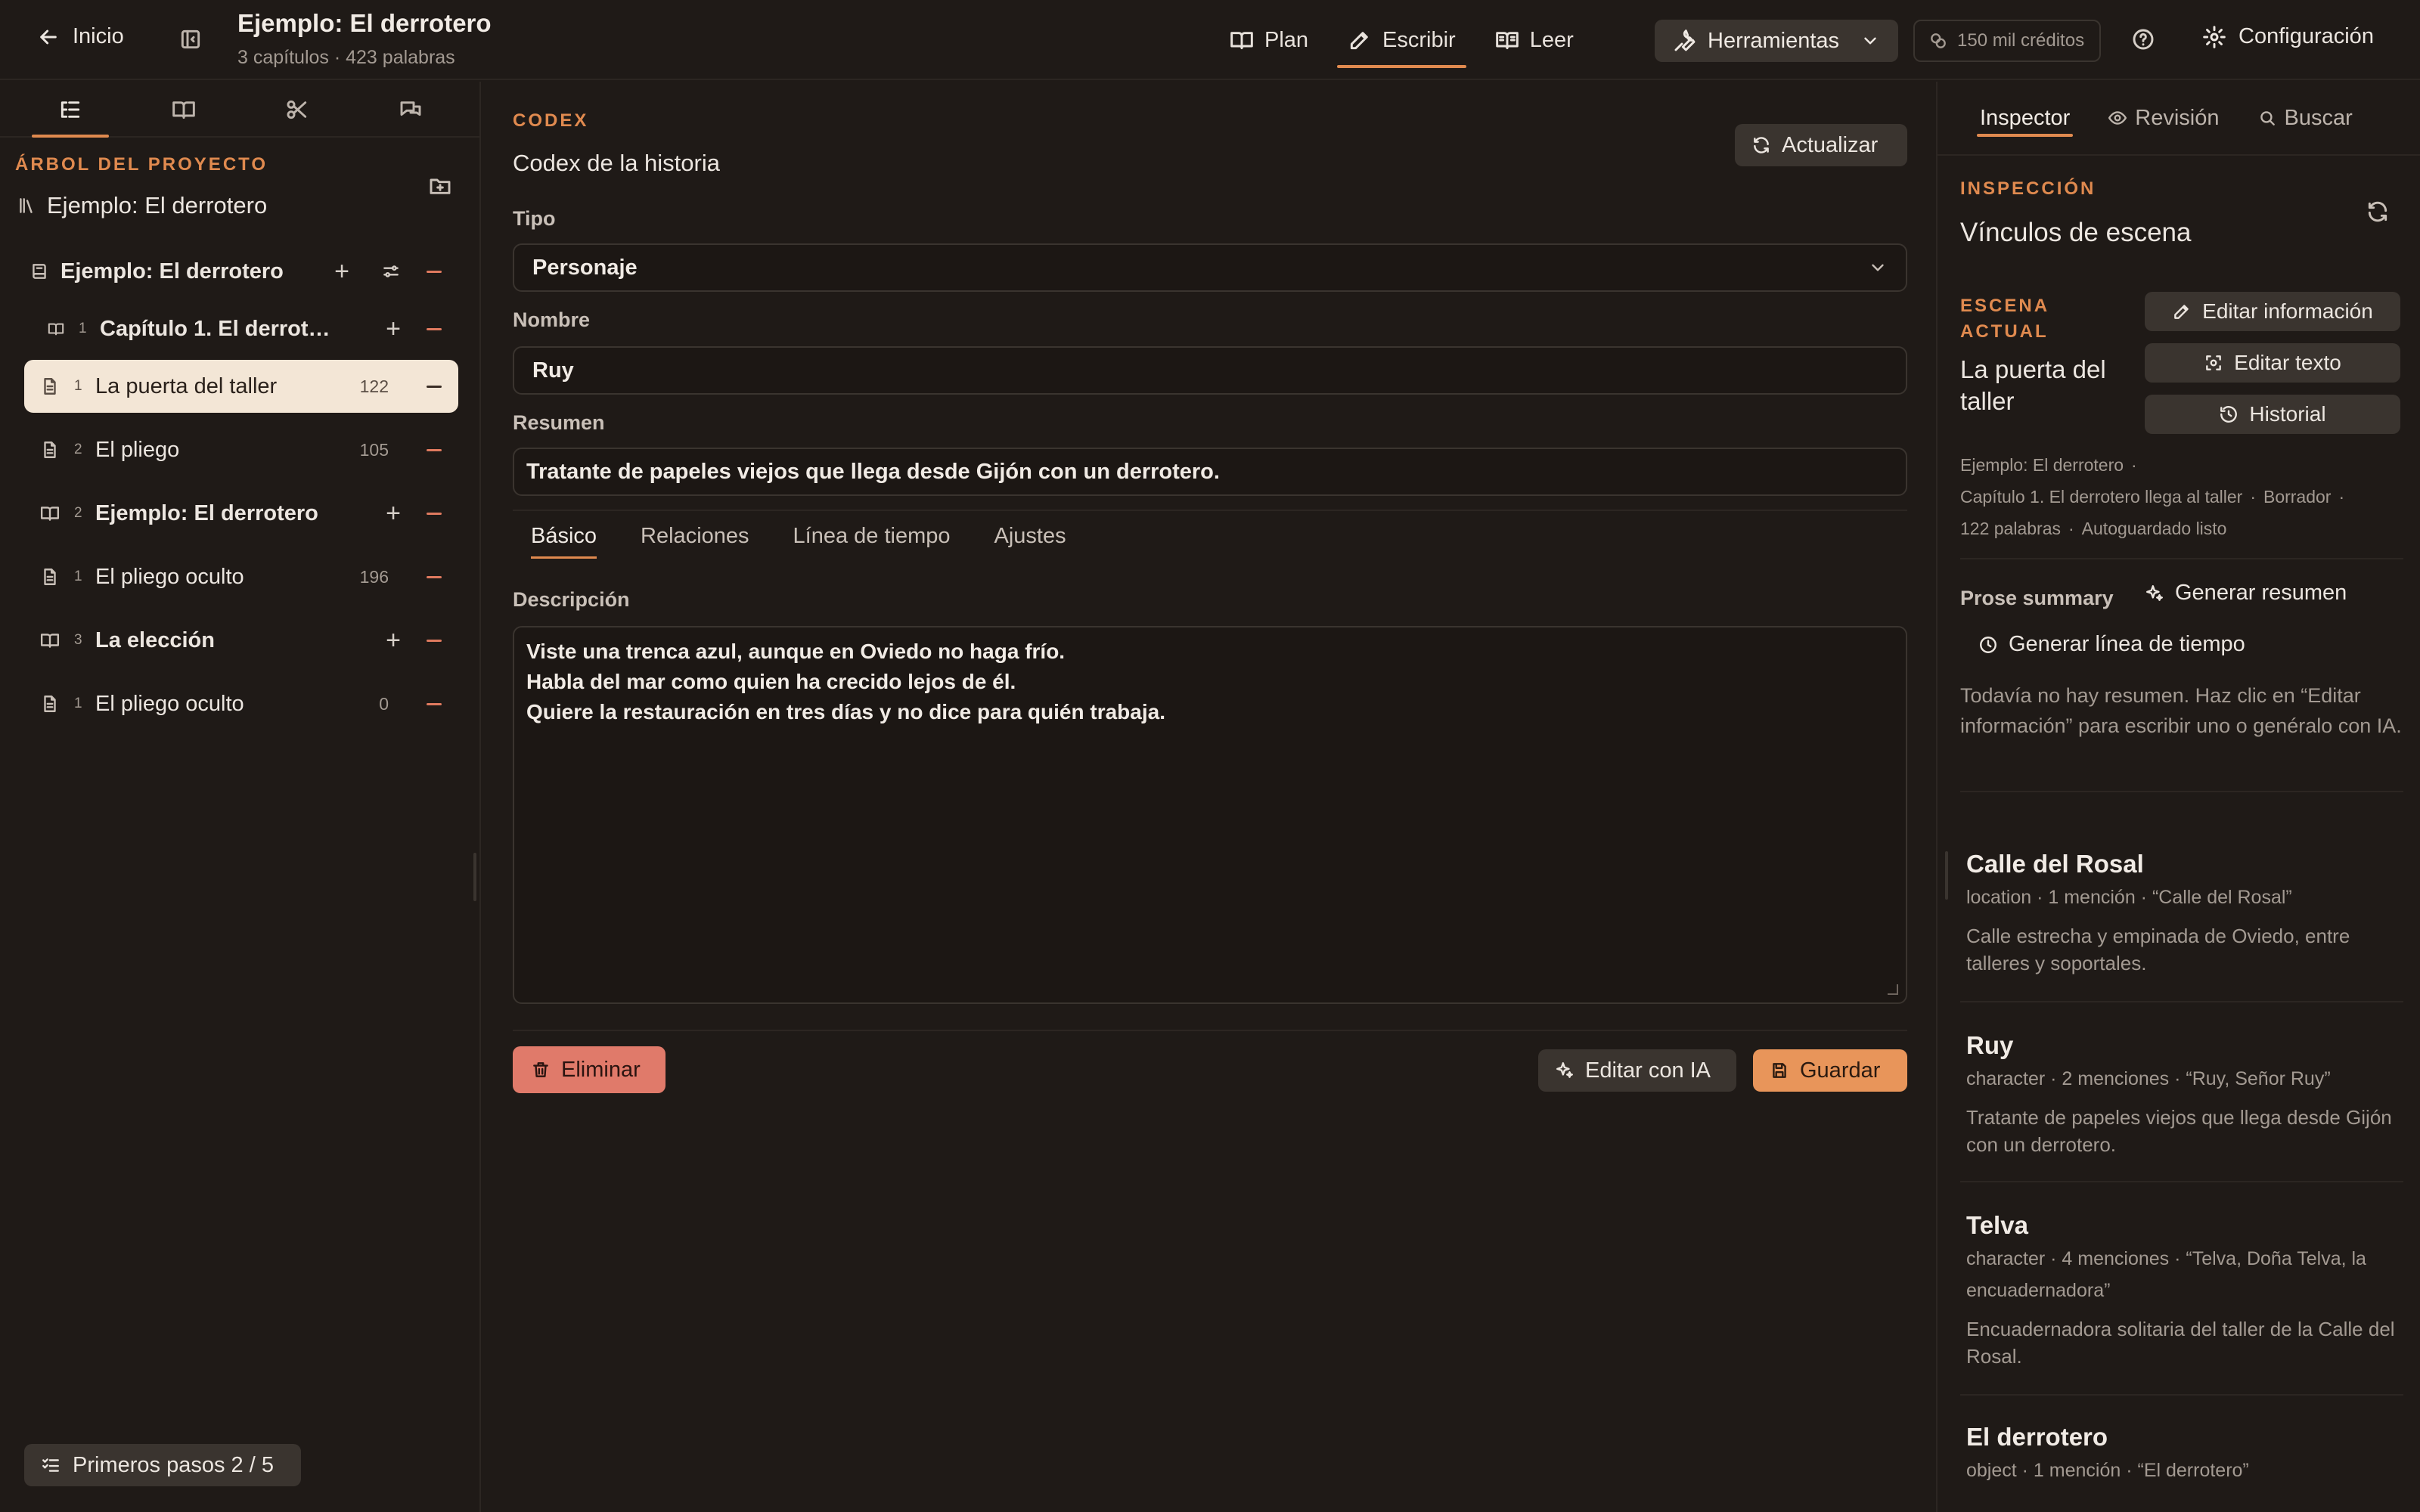 The image size is (2420, 1512). I want to click on tools-dropdown-button: Herramientas, so click(1776, 41).